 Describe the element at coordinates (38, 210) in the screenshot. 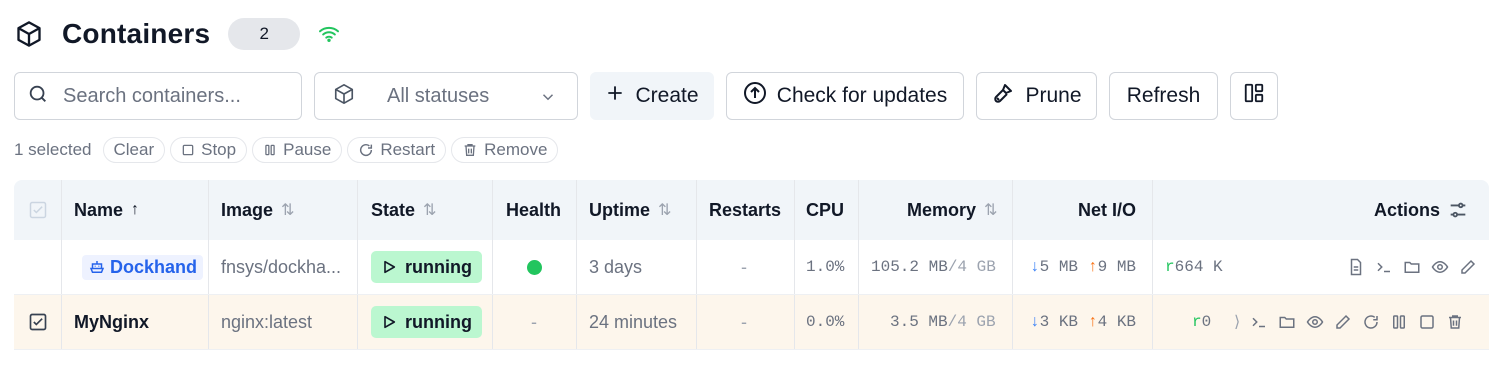

I see `select-all-checkbox` at that location.